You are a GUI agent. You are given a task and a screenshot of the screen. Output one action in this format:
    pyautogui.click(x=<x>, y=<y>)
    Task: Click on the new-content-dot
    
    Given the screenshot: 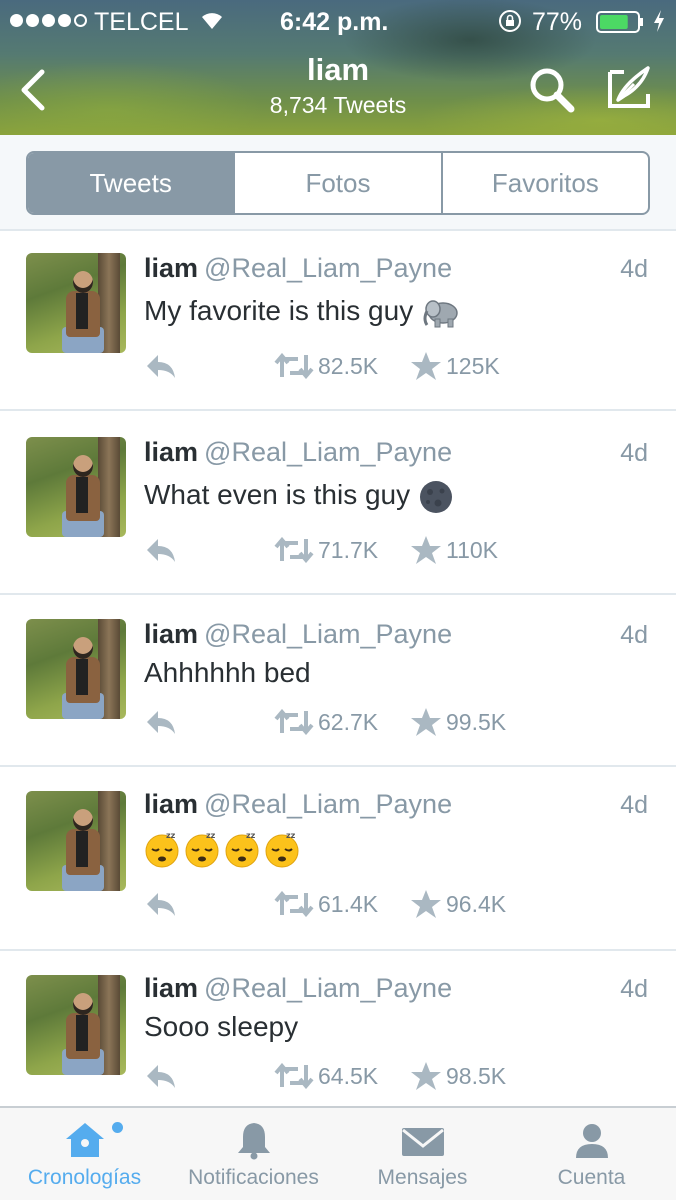 What is the action you would take?
    pyautogui.click(x=117, y=1127)
    